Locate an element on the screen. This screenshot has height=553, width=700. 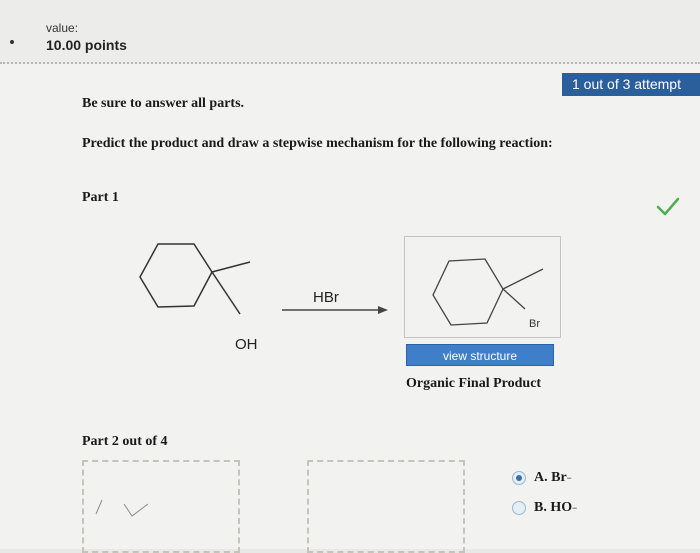
reactant-oh-label: OH is located at coordinates (246, 344).